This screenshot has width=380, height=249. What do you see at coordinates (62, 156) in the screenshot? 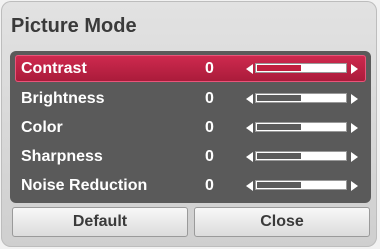
I see `setting-label: Sharpness` at bounding box center [62, 156].